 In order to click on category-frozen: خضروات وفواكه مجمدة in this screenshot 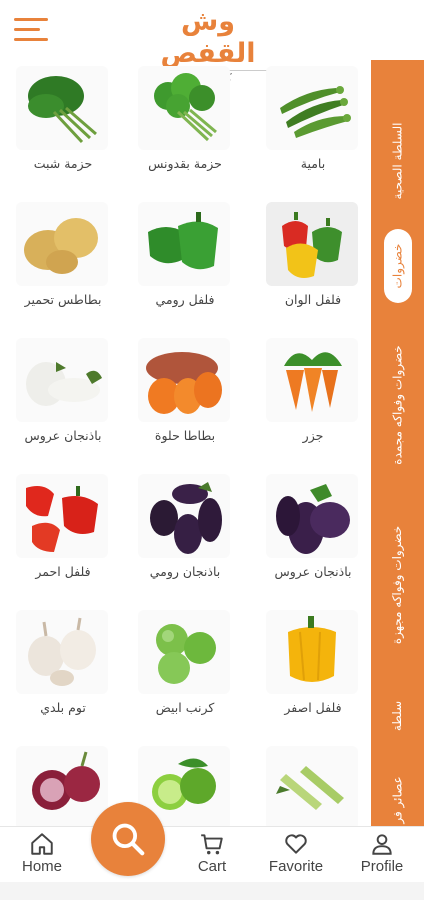, I will do `click(397, 405)`.